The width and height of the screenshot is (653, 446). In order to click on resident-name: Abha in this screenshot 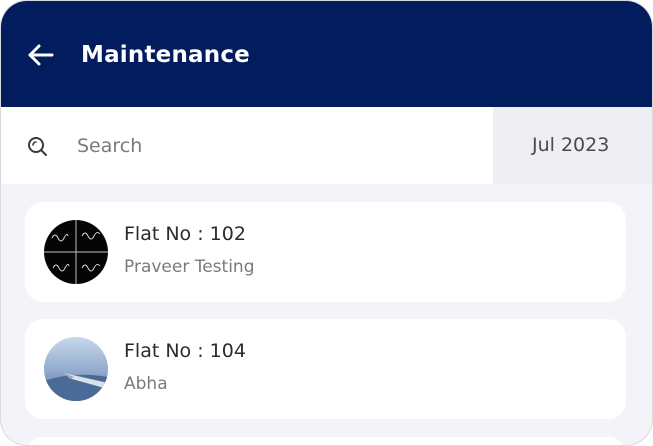, I will do `click(146, 384)`.